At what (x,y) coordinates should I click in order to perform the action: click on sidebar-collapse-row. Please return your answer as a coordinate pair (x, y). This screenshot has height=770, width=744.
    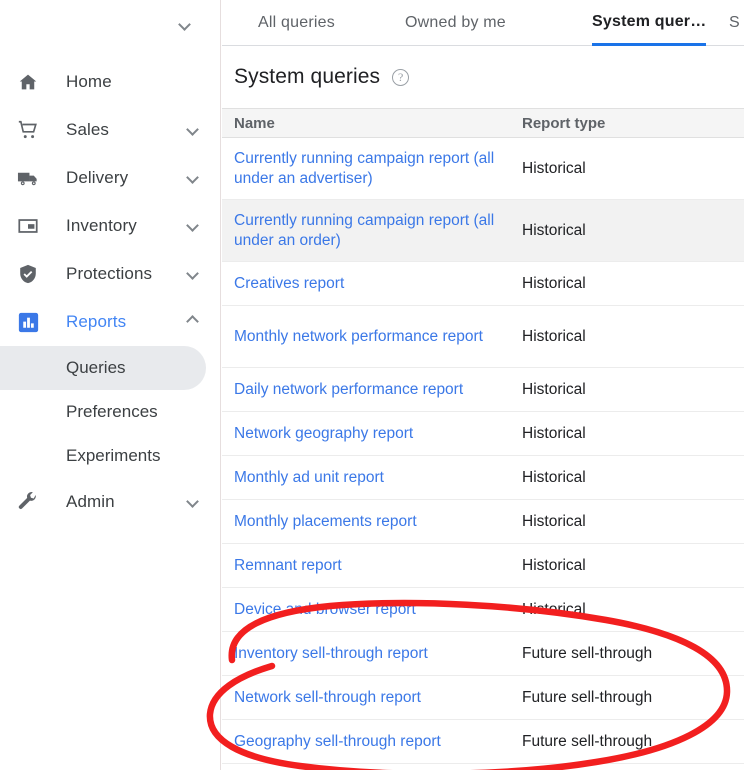
    Looking at the image, I should click on (110, 27).